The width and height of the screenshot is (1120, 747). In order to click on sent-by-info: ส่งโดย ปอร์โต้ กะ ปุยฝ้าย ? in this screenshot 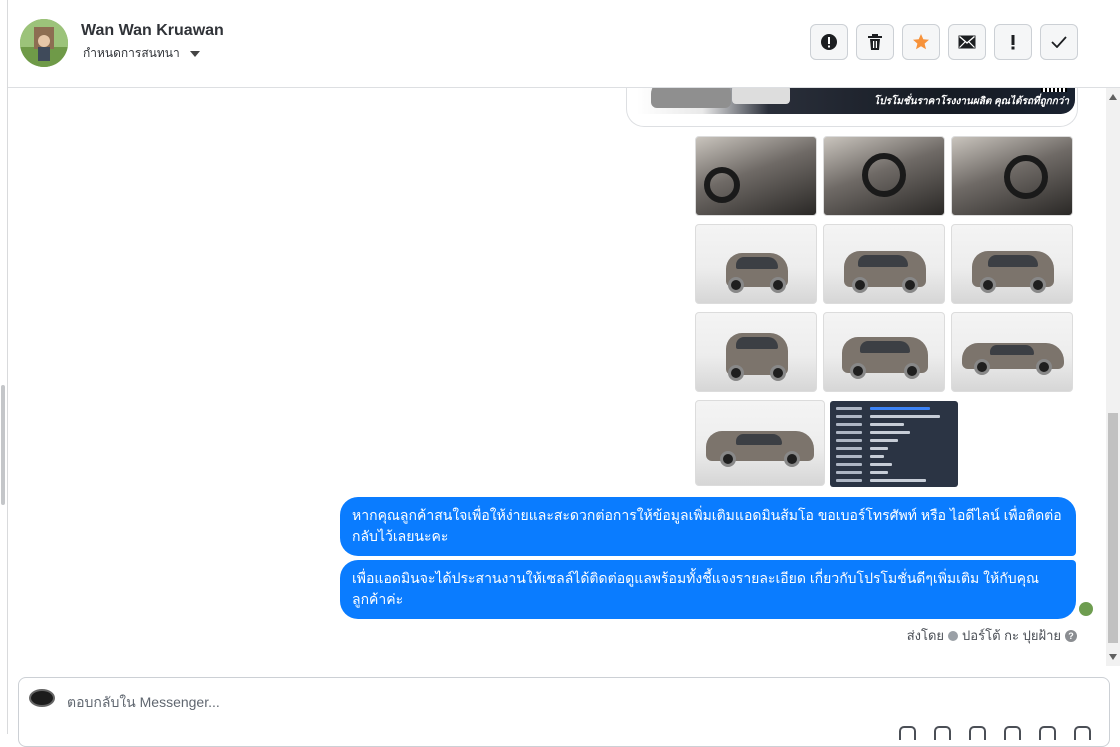, I will do `click(992, 635)`.